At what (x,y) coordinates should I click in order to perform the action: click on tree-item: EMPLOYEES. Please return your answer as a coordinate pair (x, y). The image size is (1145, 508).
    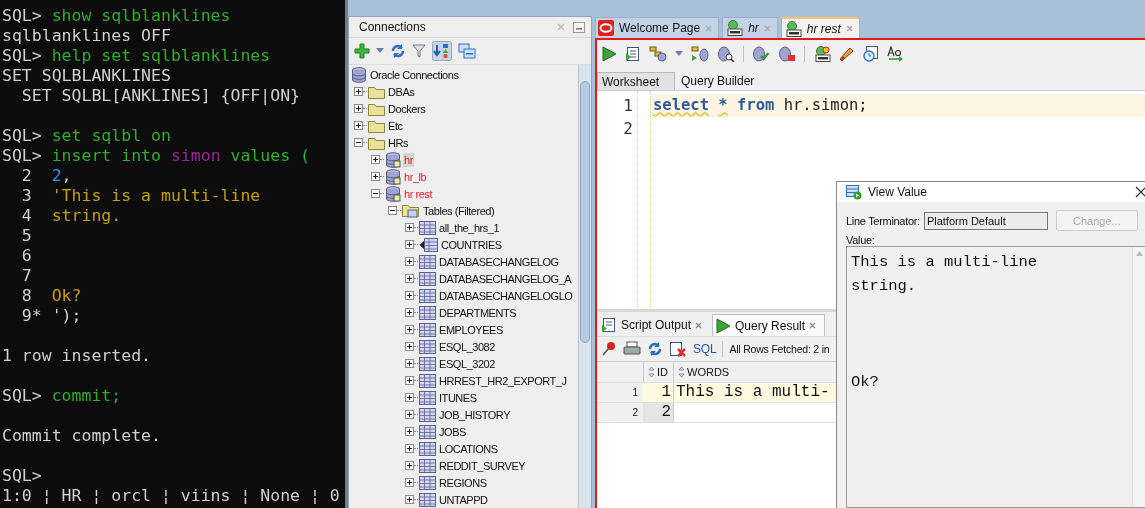
    Looking at the image, I should click on (471, 329).